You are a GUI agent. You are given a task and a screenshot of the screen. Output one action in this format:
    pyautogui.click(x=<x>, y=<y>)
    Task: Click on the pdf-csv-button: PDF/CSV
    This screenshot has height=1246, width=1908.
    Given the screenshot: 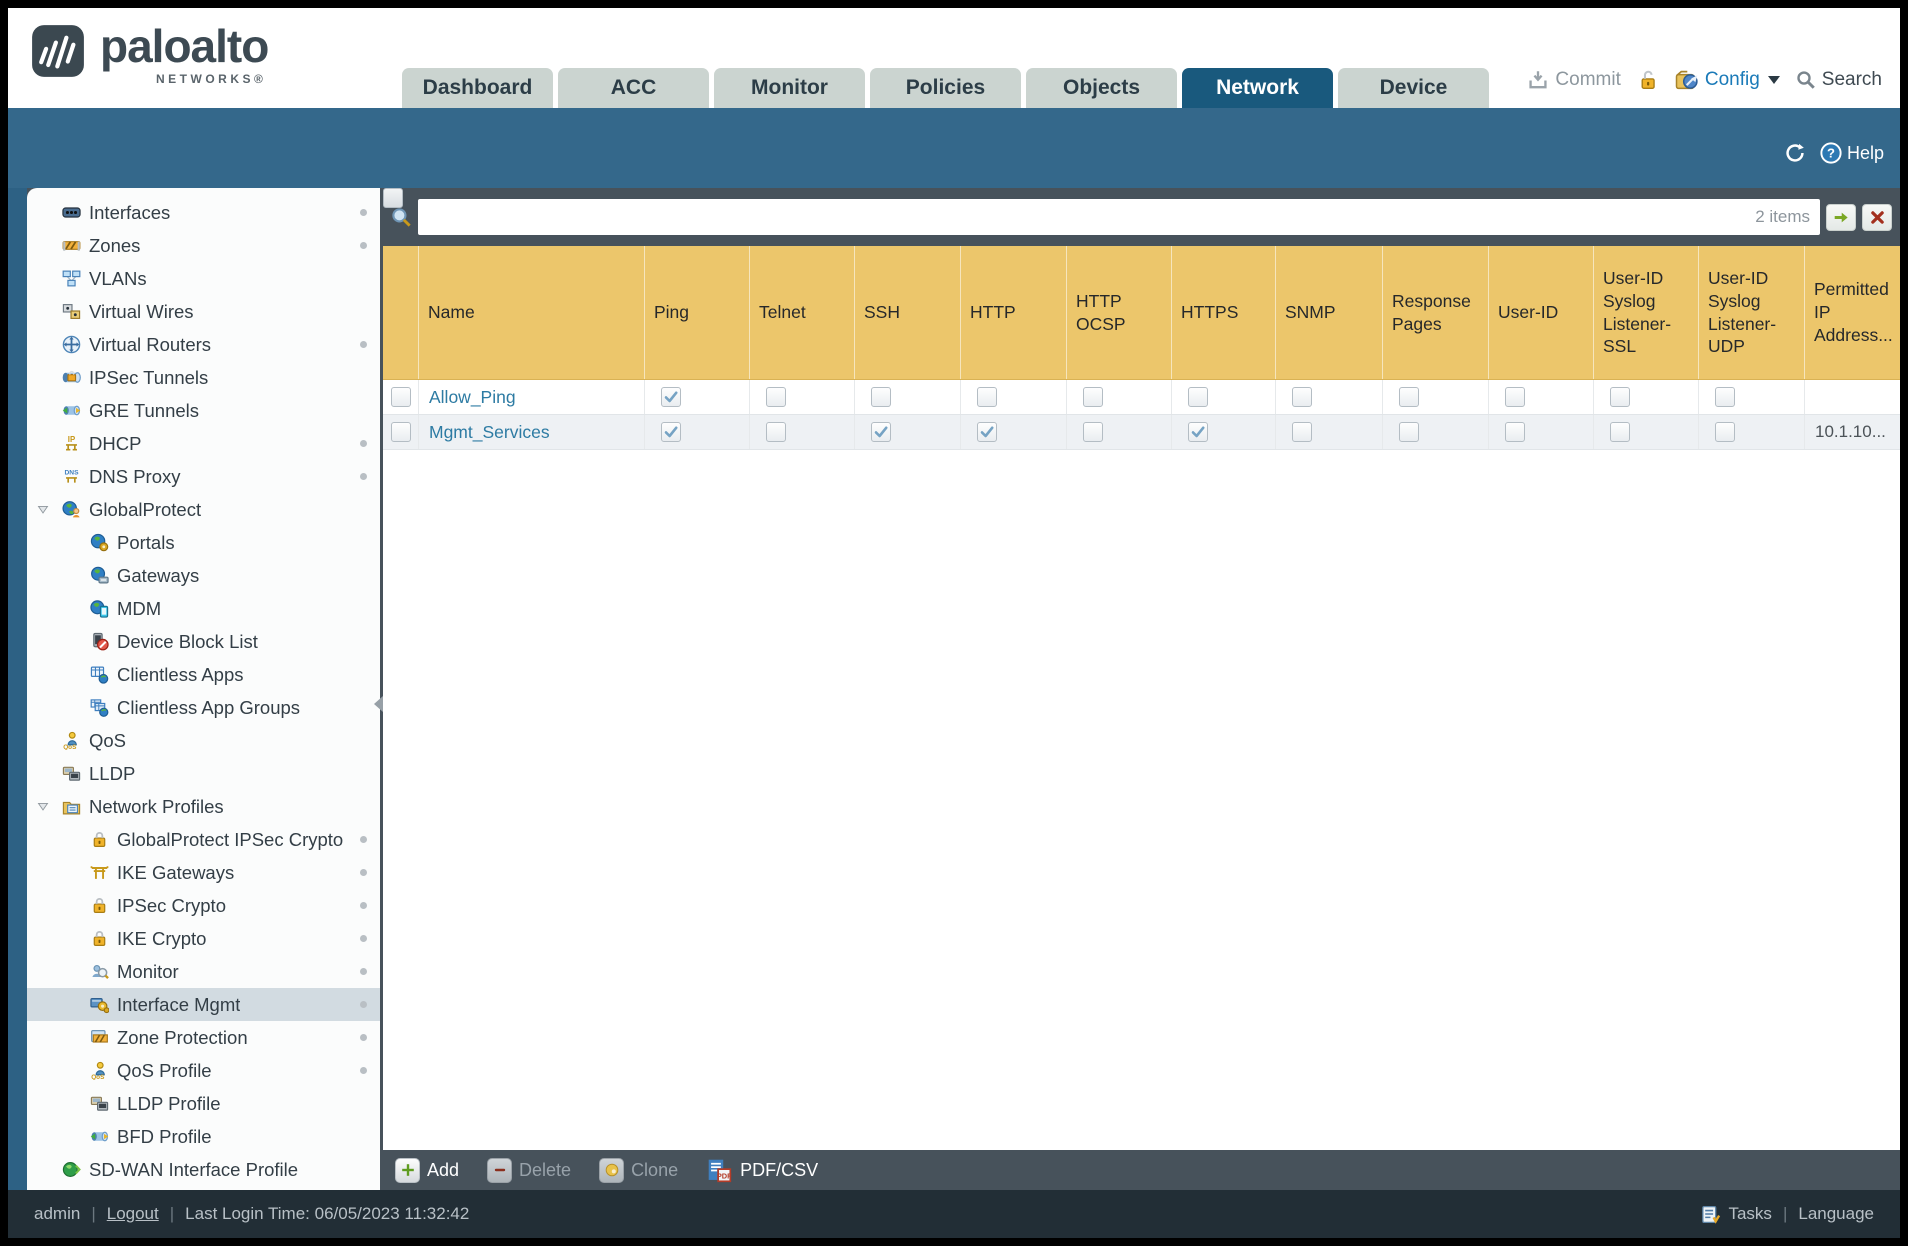 What is the action you would take?
    pyautogui.click(x=762, y=1170)
    